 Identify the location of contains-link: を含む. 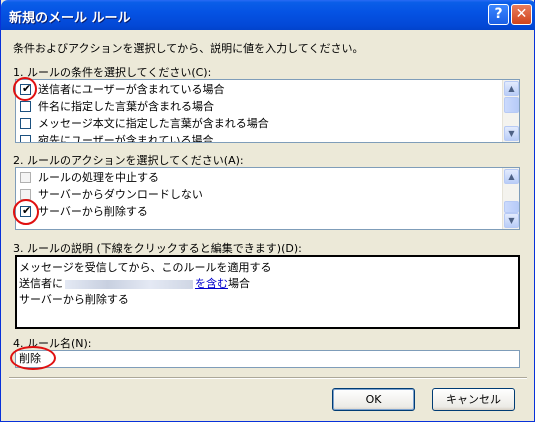
(211, 283).